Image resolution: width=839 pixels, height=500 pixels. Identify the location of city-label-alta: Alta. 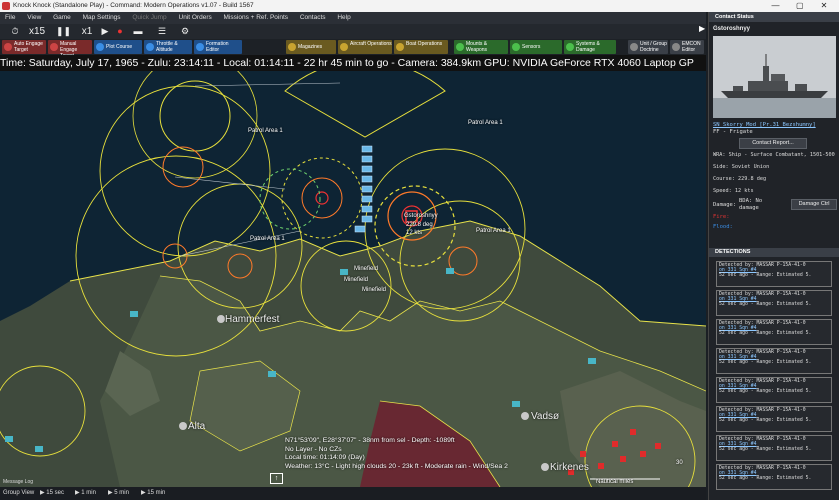
(197, 426).